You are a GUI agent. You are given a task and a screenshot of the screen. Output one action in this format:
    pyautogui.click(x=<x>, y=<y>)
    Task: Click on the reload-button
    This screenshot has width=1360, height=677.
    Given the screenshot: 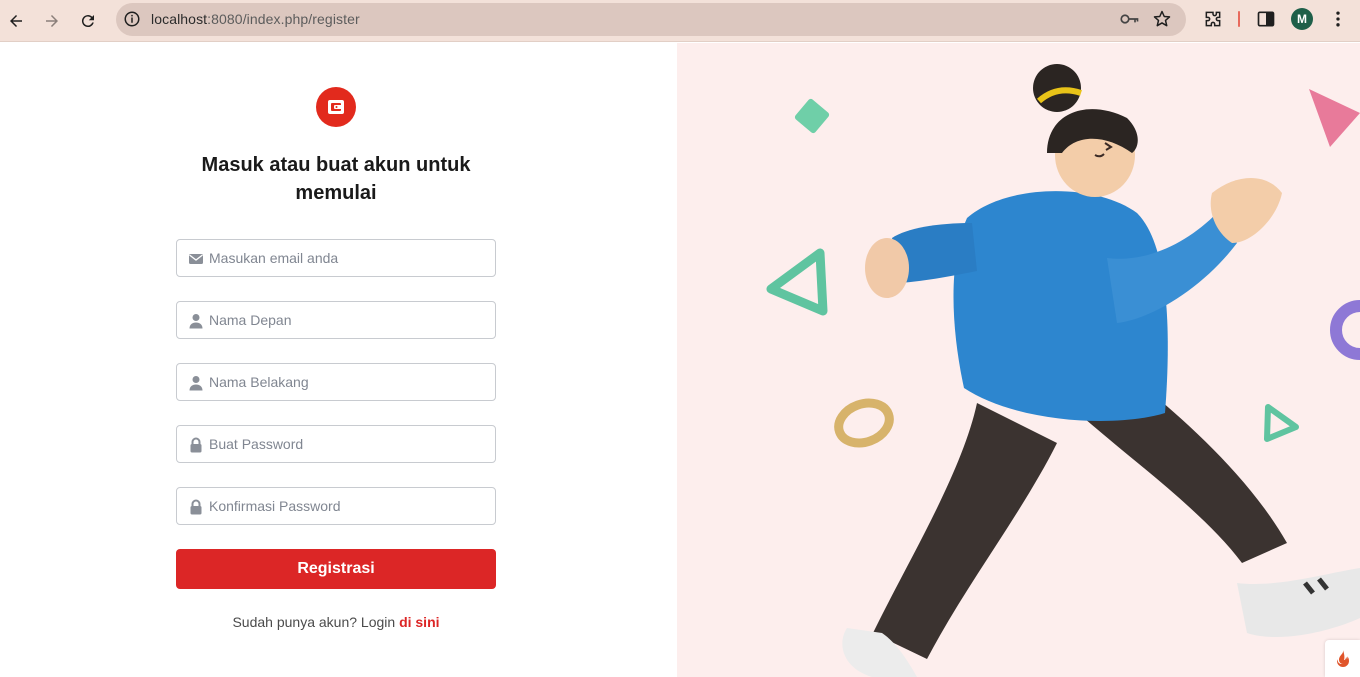 What is the action you would take?
    pyautogui.click(x=88, y=21)
    